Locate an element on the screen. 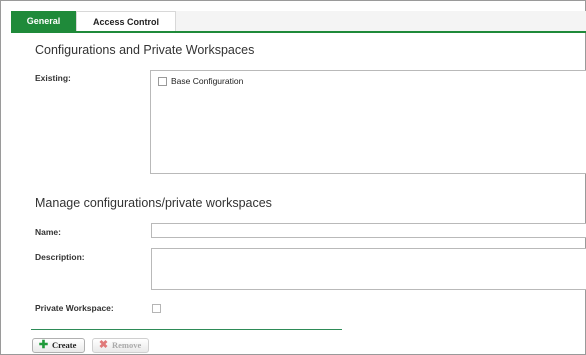 This screenshot has height=355, width=586. tab-access-control: Access Control is located at coordinates (126, 21).